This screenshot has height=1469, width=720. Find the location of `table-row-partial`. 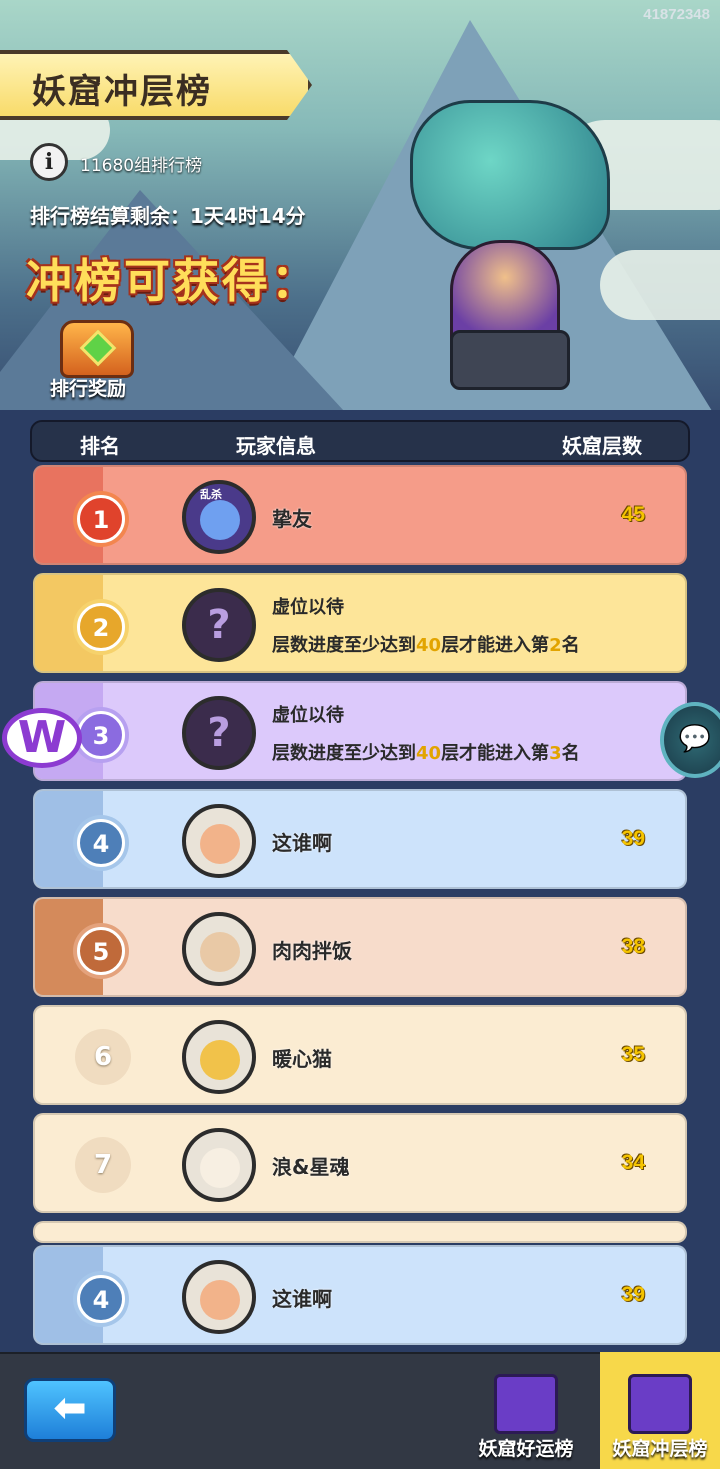

table-row-partial is located at coordinates (360, 1232).